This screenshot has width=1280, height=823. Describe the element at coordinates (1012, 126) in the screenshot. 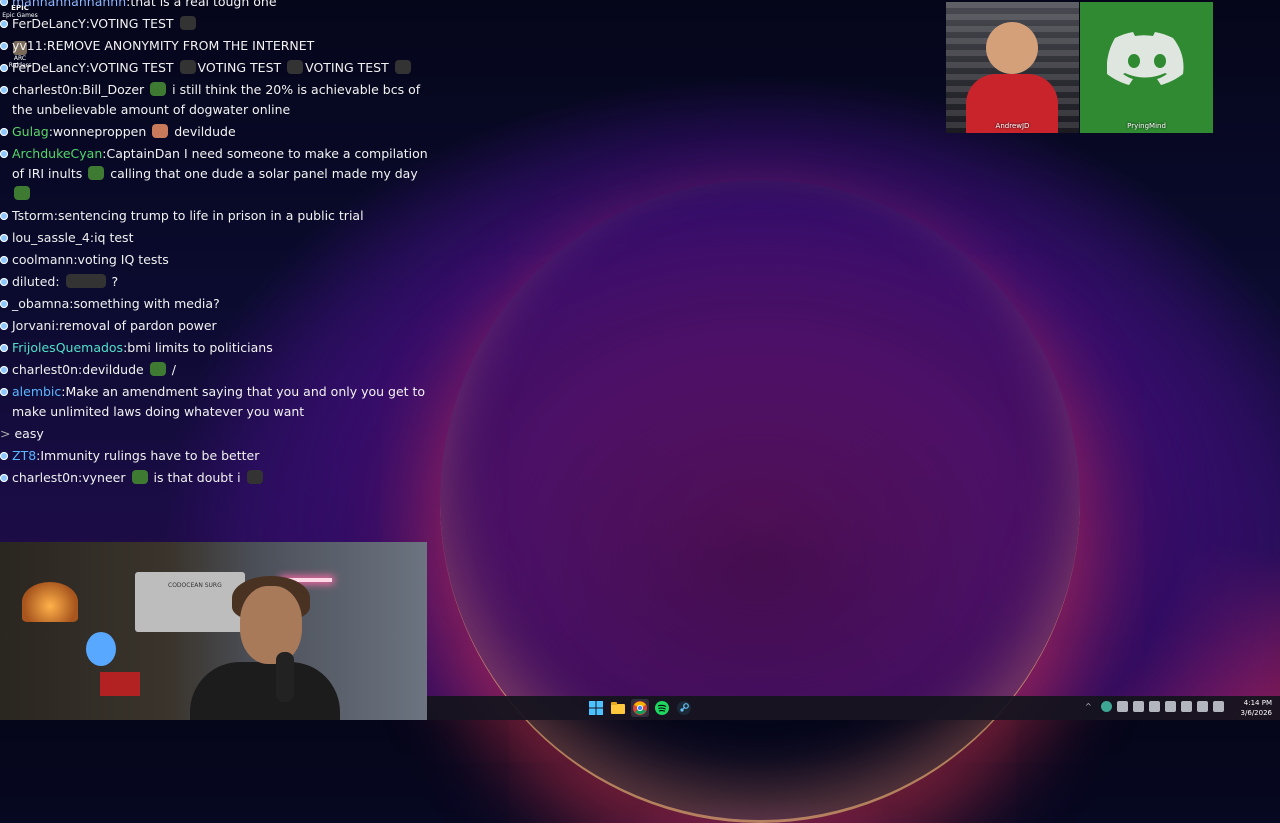

I see `participant-name: AndrewJD` at that location.